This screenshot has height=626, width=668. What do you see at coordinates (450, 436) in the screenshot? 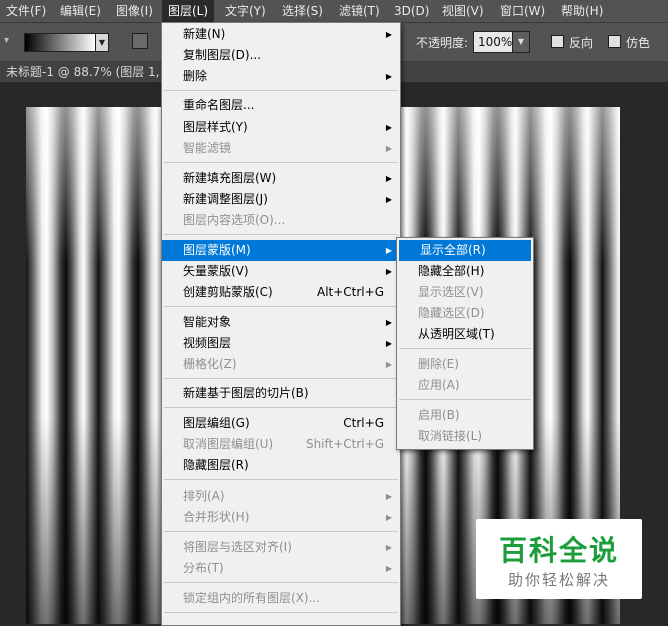
I see `submenu-item-label: 取消链接(L)` at bounding box center [450, 436].